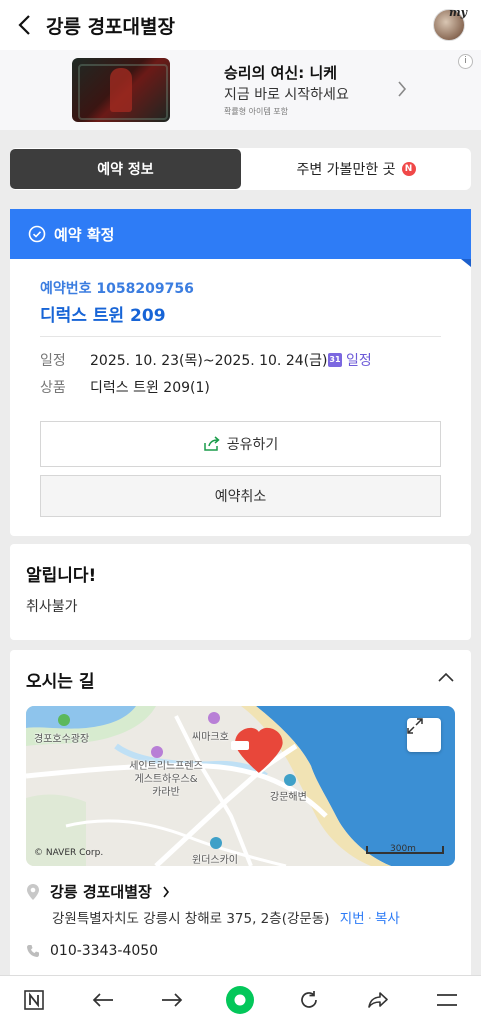 The image size is (481, 1024). What do you see at coordinates (117, 289) in the screenshot?
I see `reservation-number: 예약번호 1058209756` at bounding box center [117, 289].